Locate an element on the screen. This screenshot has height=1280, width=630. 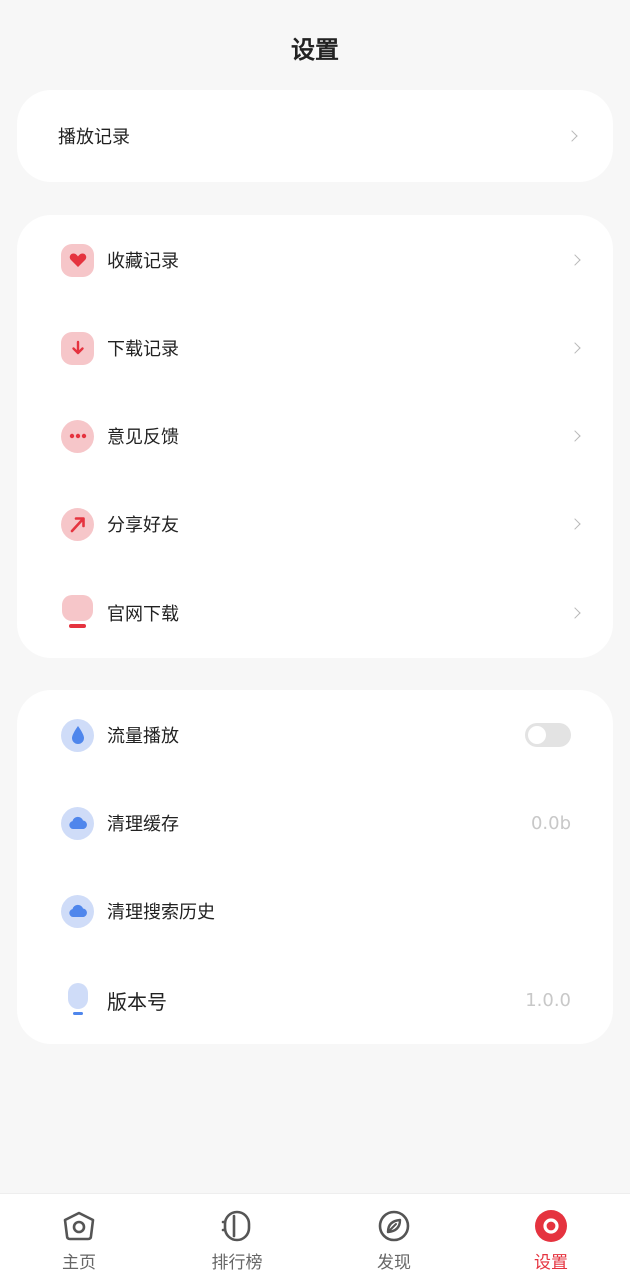
ranking-icon is located at coordinates (236, 1226).